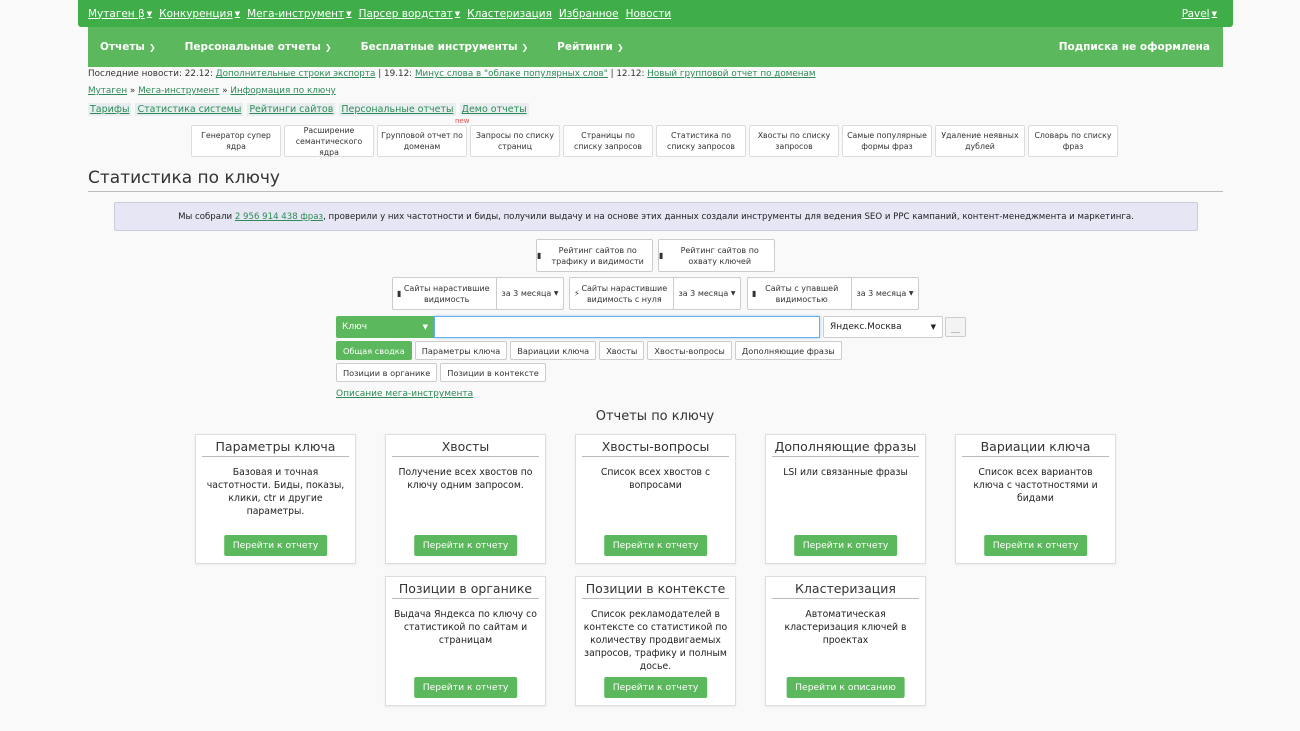  I want to click on tool-group-domain-report: Групповой отчет по доменам, so click(422, 141).